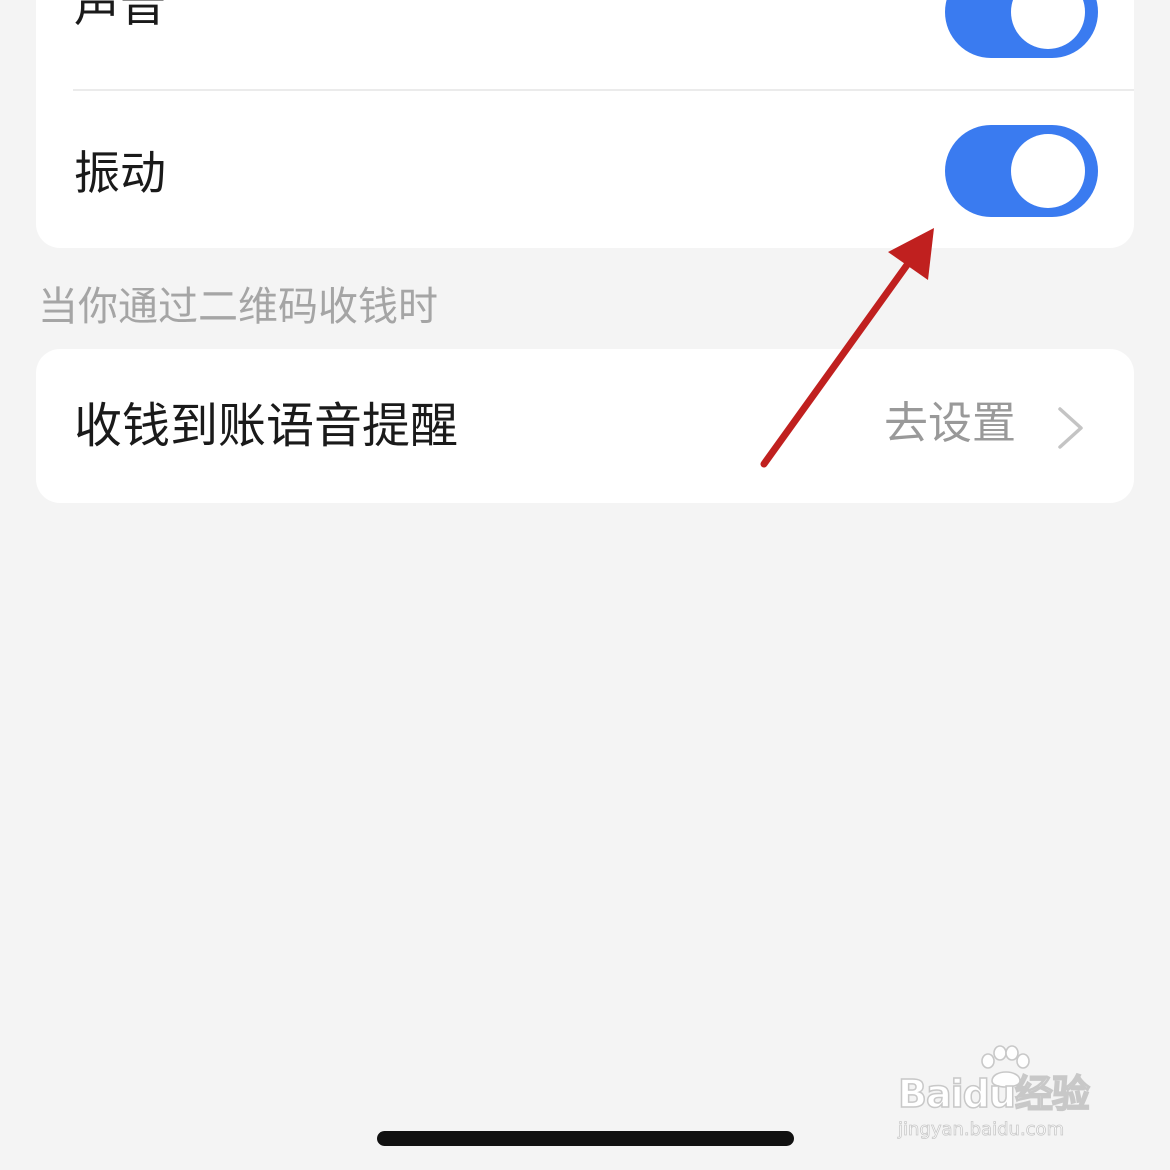 The height and width of the screenshot is (1170, 1170). What do you see at coordinates (1005, 1066) in the screenshot?
I see `paw-icon` at bounding box center [1005, 1066].